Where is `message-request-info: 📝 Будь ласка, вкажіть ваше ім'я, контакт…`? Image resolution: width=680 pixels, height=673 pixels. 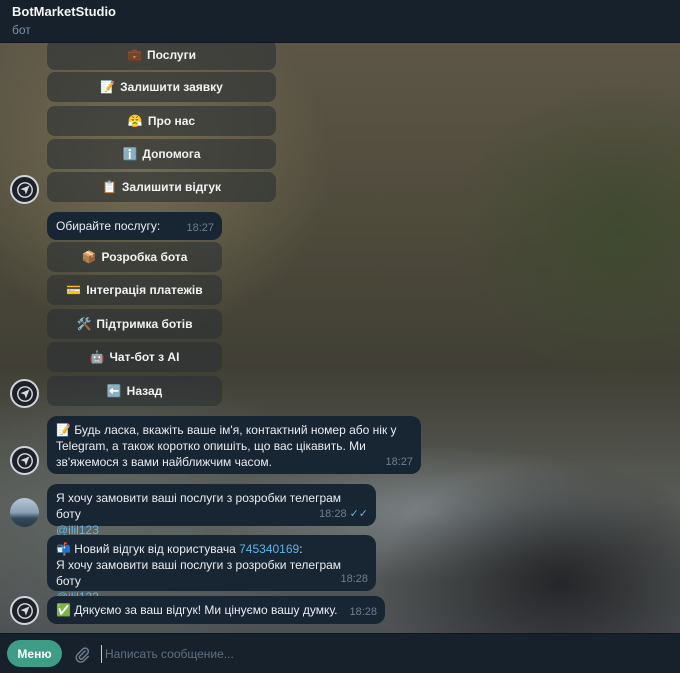 message-request-info: 📝 Будь ласка, вкажіть ваше ім'я, контакт… is located at coordinates (234, 445).